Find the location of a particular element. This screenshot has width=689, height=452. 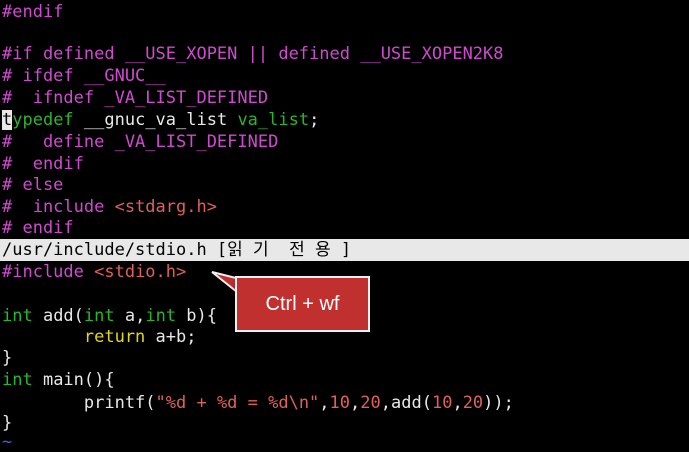

printf-call: printf( is located at coordinates (79, 403).